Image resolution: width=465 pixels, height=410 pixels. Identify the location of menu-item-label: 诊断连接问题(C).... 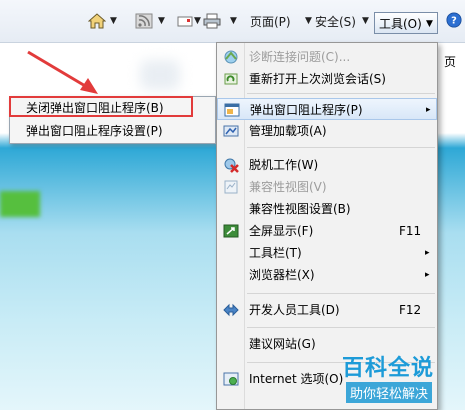
(300, 57).